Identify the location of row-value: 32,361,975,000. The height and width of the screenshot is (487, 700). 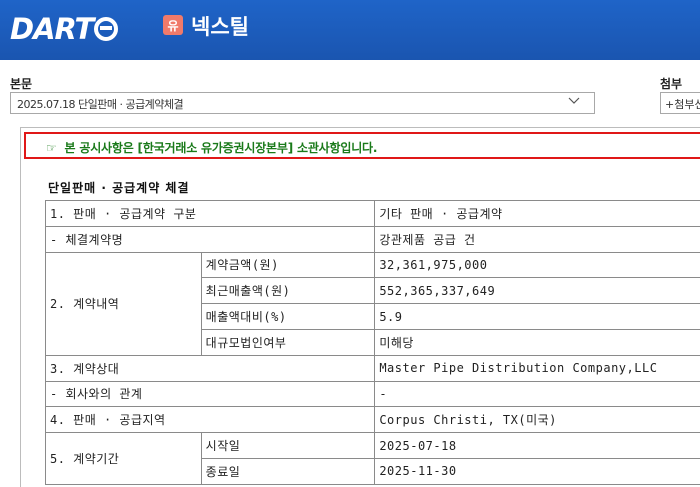
(537, 265).